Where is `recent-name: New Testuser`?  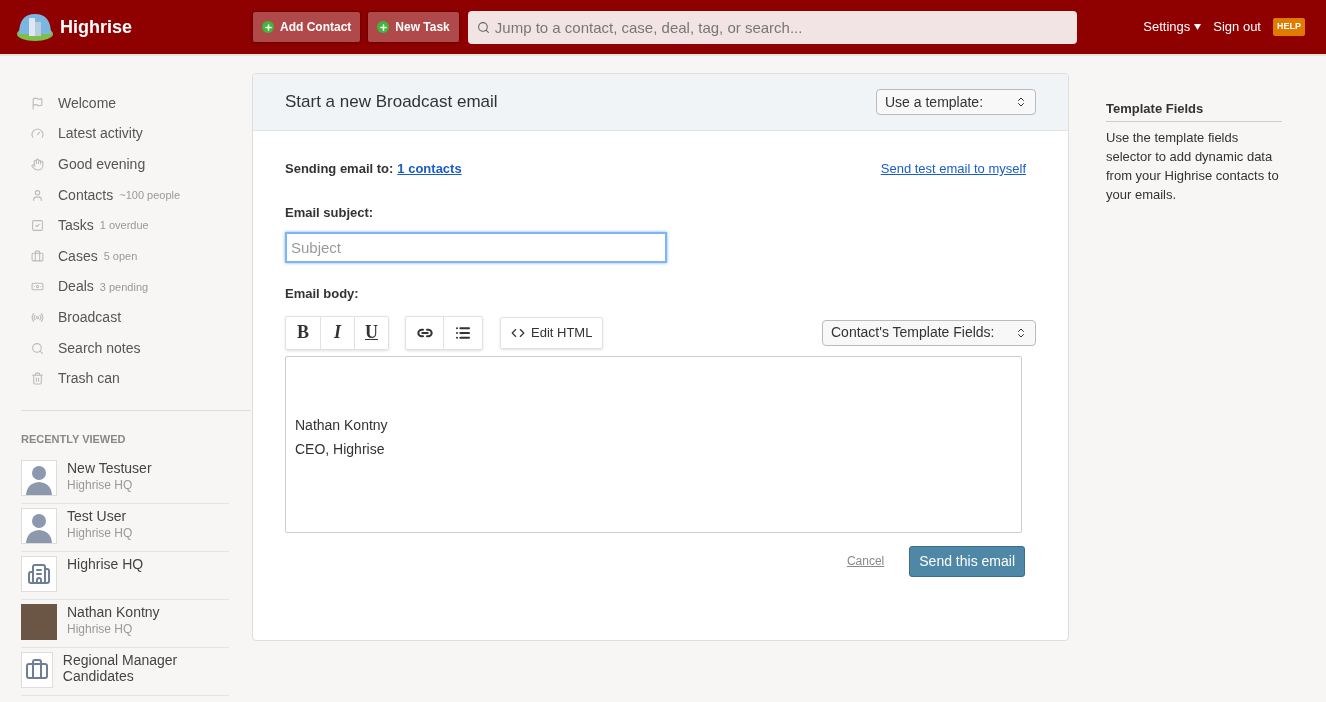
recent-name: New Testuser is located at coordinates (109, 468).